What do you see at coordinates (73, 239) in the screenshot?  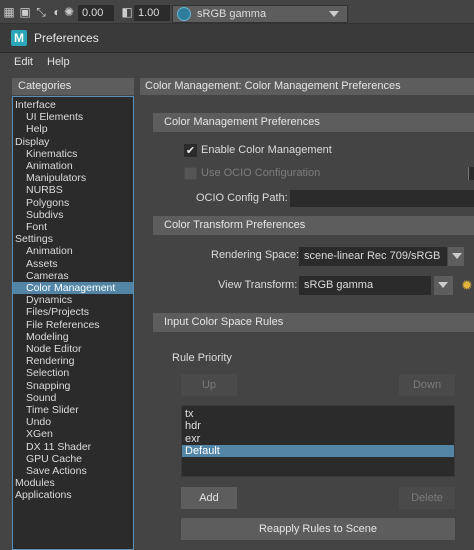 I see `category-item: Settings` at bounding box center [73, 239].